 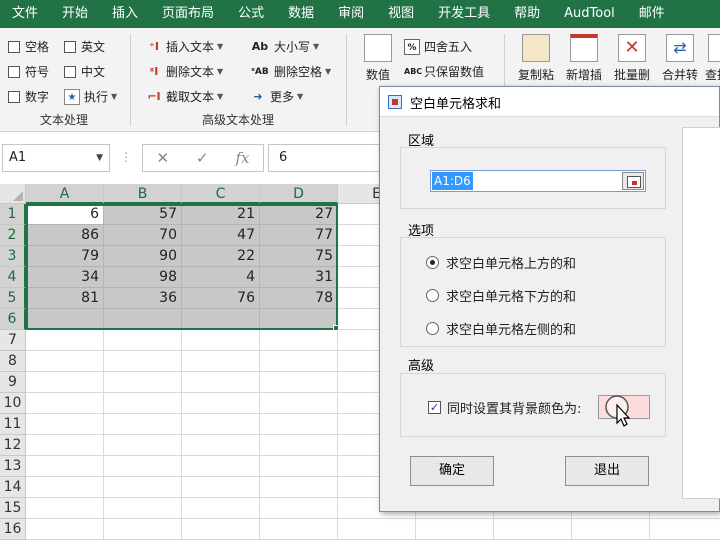 What do you see at coordinates (221, 256) in the screenshot?
I see `cell: 22` at bounding box center [221, 256].